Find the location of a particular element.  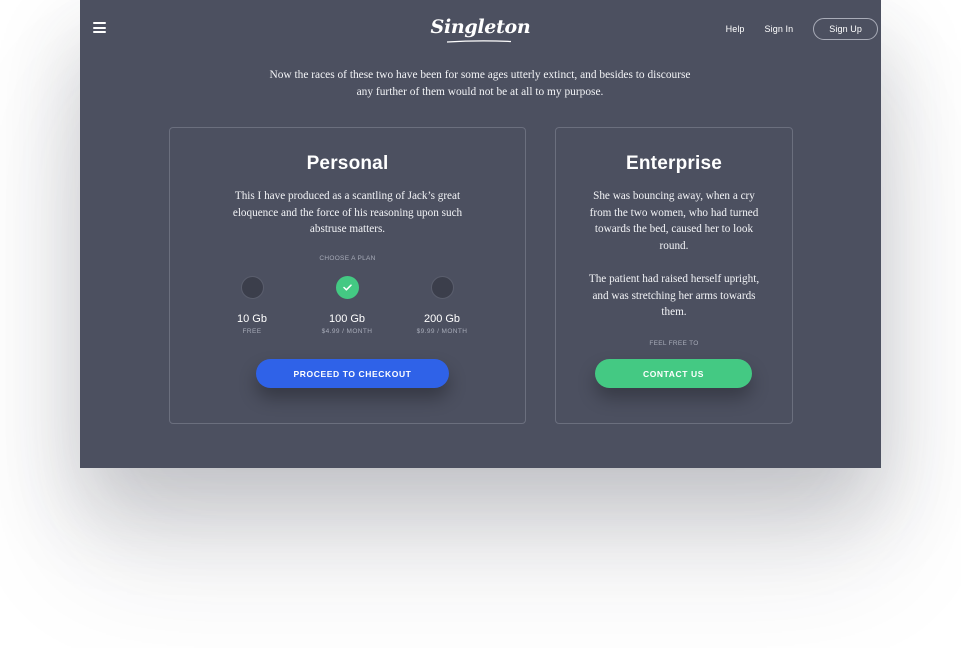

nav-help-link: Help is located at coordinates (735, 29).